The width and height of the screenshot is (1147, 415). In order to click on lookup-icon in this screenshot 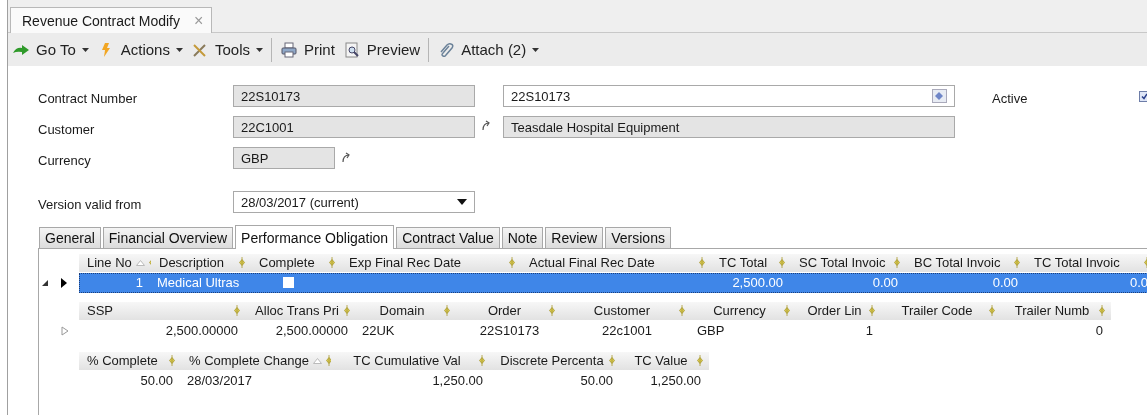, I will do `click(939, 96)`.